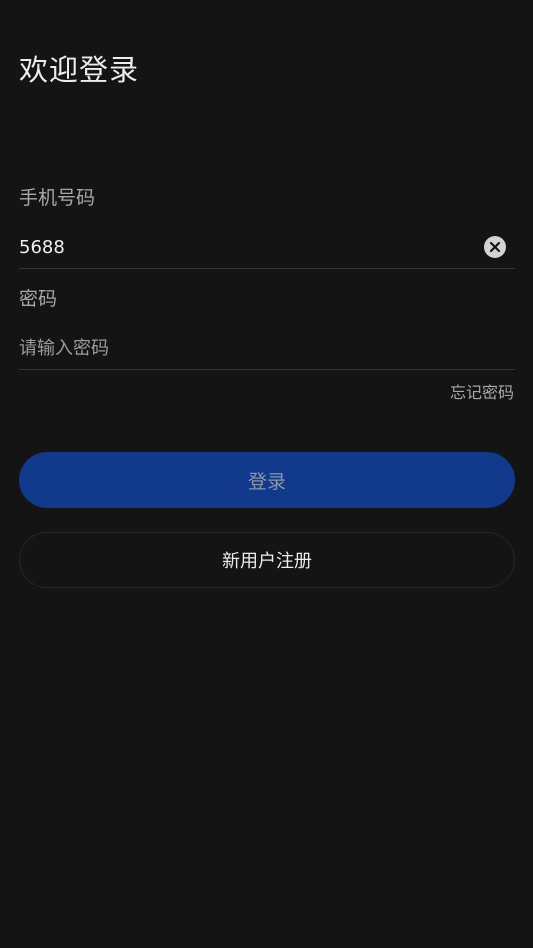  What do you see at coordinates (267, 560) in the screenshot?
I see `register-button: 新用户注册` at bounding box center [267, 560].